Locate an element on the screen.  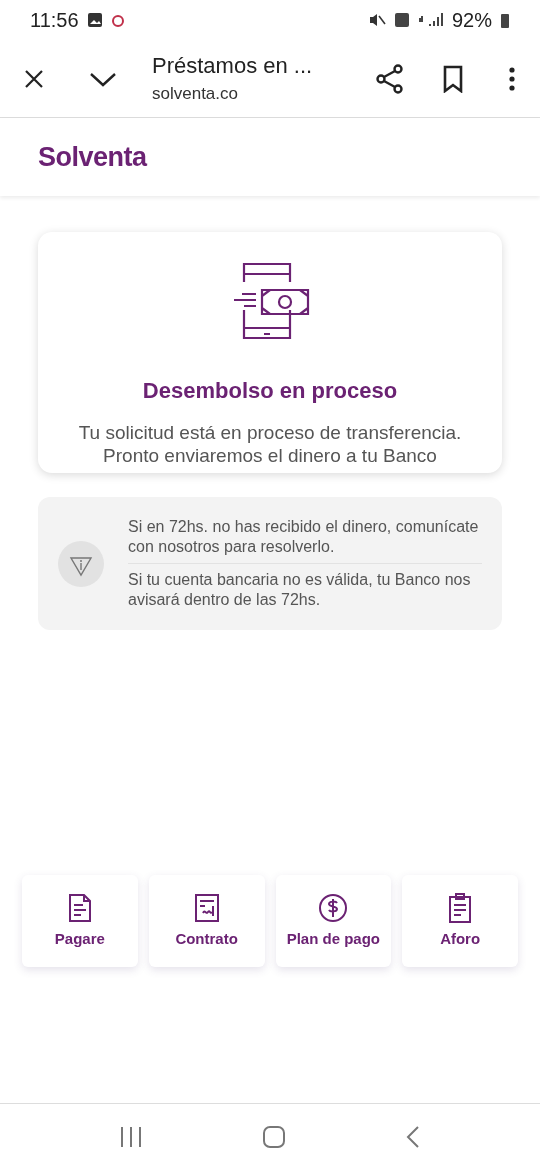
action-tile: Pagare is located at coordinates (80, 921).